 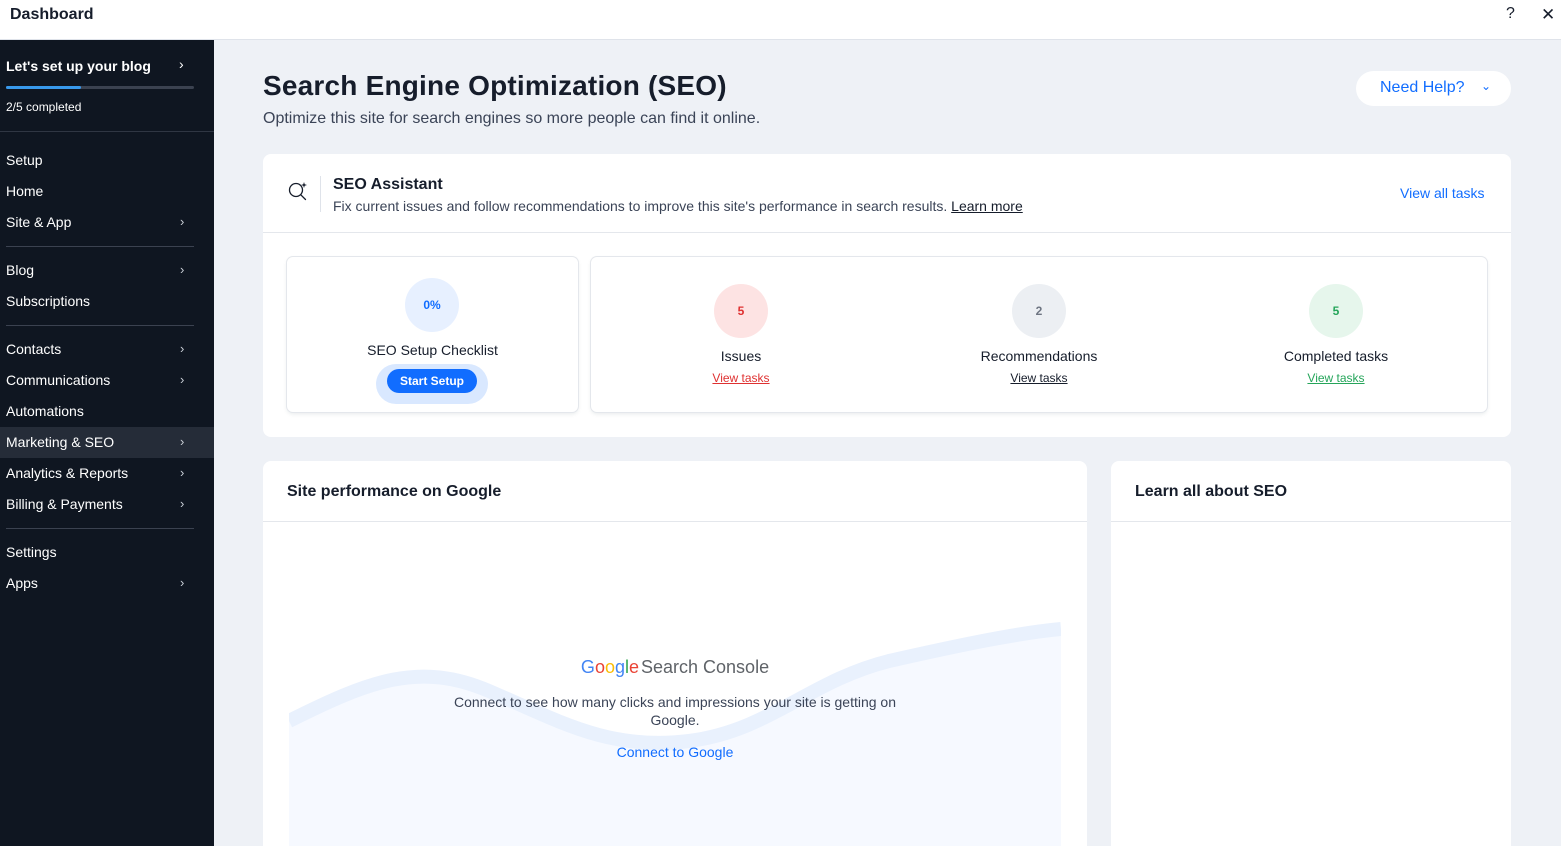 What do you see at coordinates (1548, 15) in the screenshot?
I see `close-icon: ✕` at bounding box center [1548, 15].